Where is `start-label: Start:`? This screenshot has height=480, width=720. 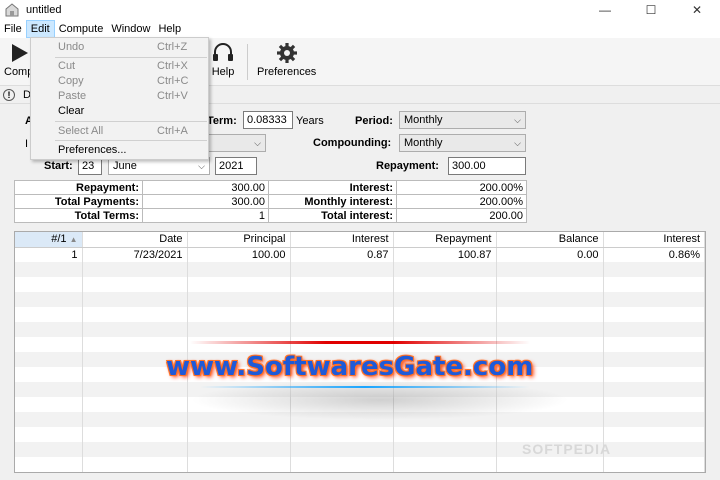
start-label: Start: is located at coordinates (58, 166).